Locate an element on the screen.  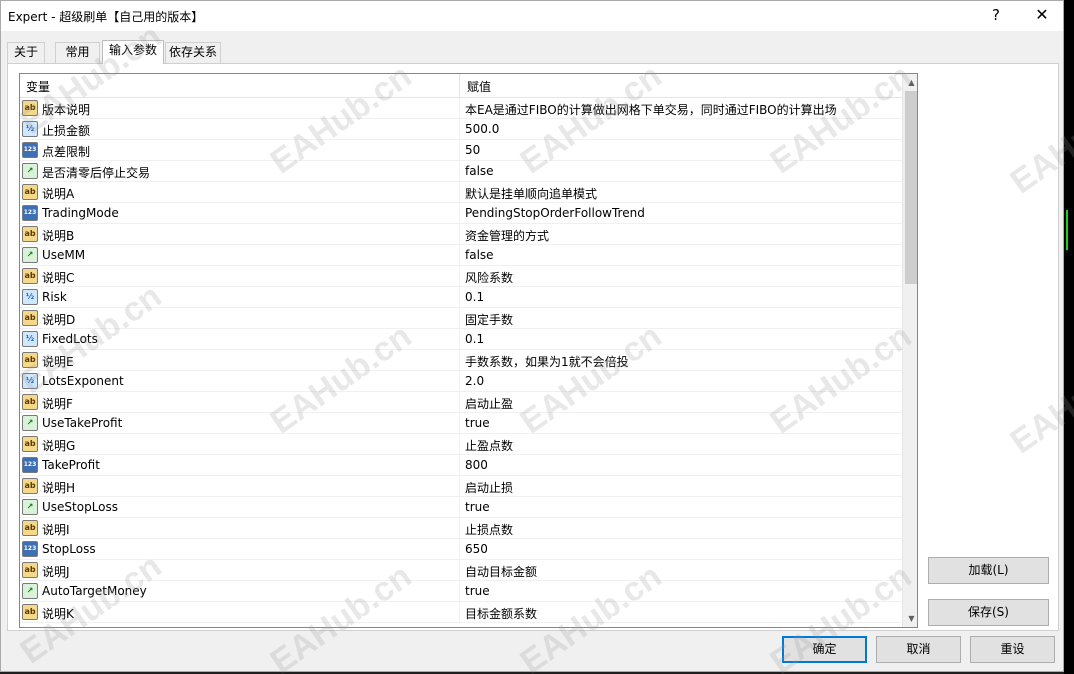
table-row: ab 说明F 启动止盈 is located at coordinates (461, 402).